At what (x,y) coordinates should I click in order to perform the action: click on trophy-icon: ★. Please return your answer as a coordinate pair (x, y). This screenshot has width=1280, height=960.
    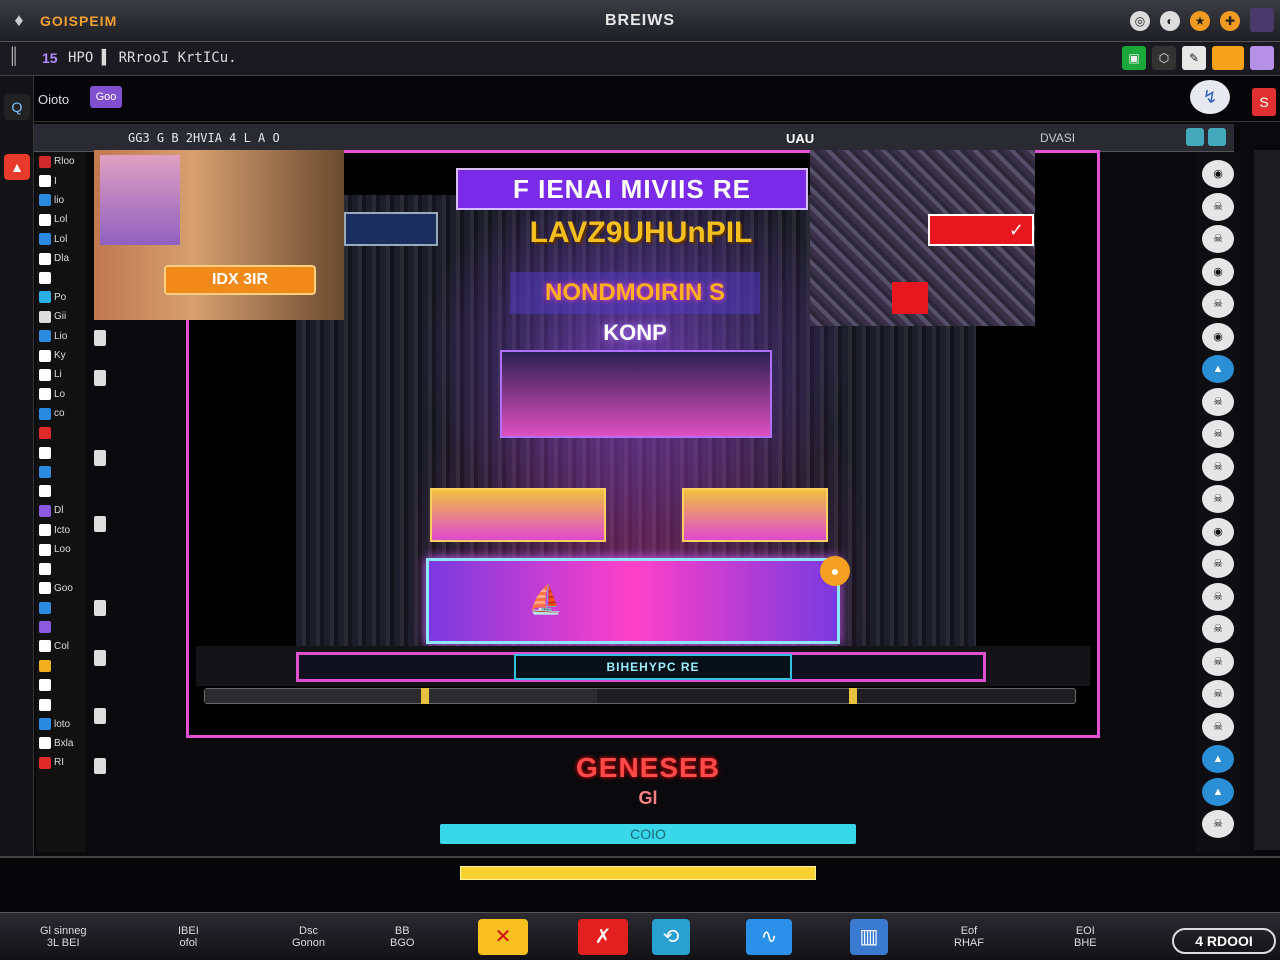
    Looking at the image, I should click on (1200, 21).